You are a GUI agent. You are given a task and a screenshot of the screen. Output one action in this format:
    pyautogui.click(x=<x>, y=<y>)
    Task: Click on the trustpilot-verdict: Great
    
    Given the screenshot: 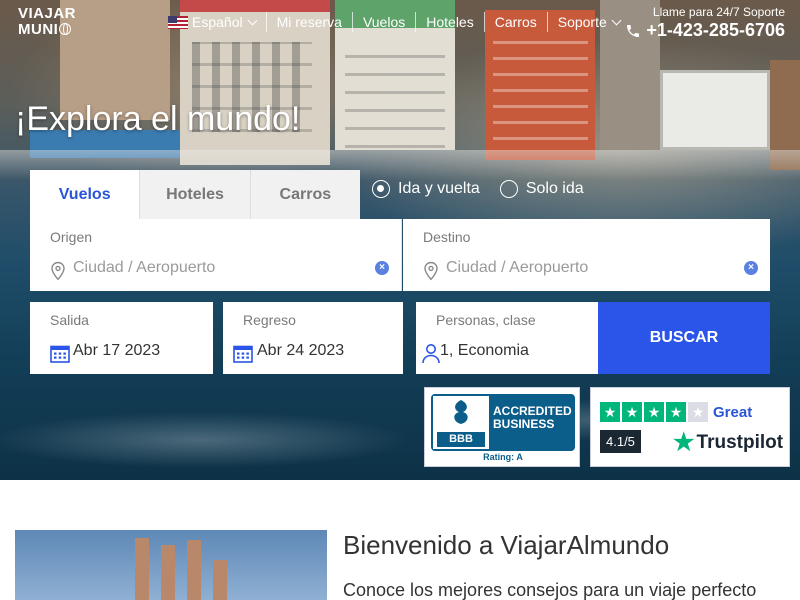 What is the action you would take?
    pyautogui.click(x=733, y=412)
    